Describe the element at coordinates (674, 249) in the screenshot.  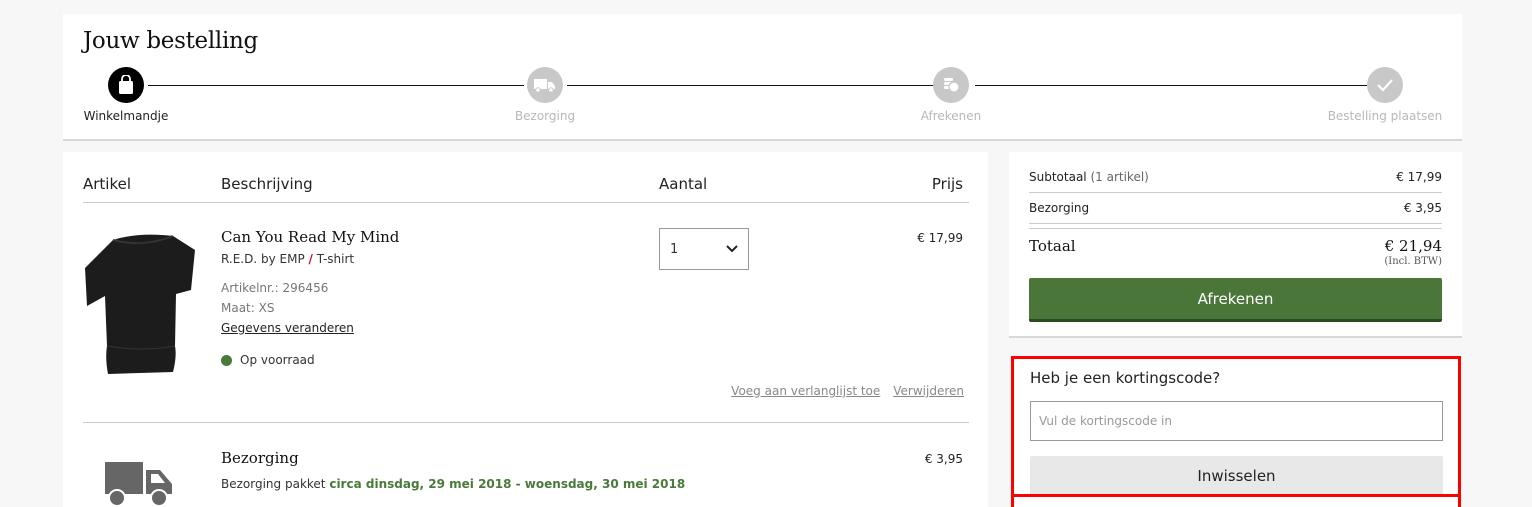
I see `quantity-value: 1` at that location.